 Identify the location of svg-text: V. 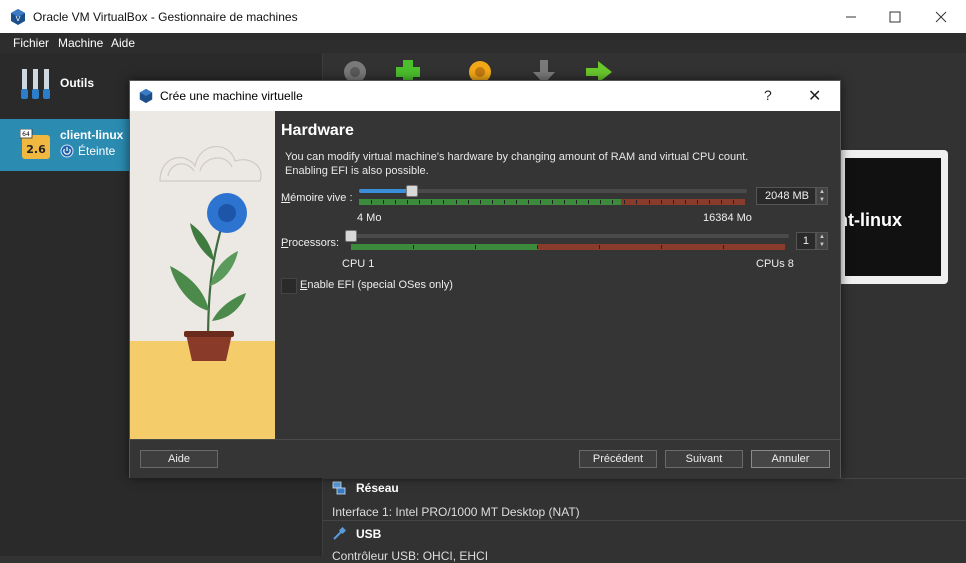
(18, 19).